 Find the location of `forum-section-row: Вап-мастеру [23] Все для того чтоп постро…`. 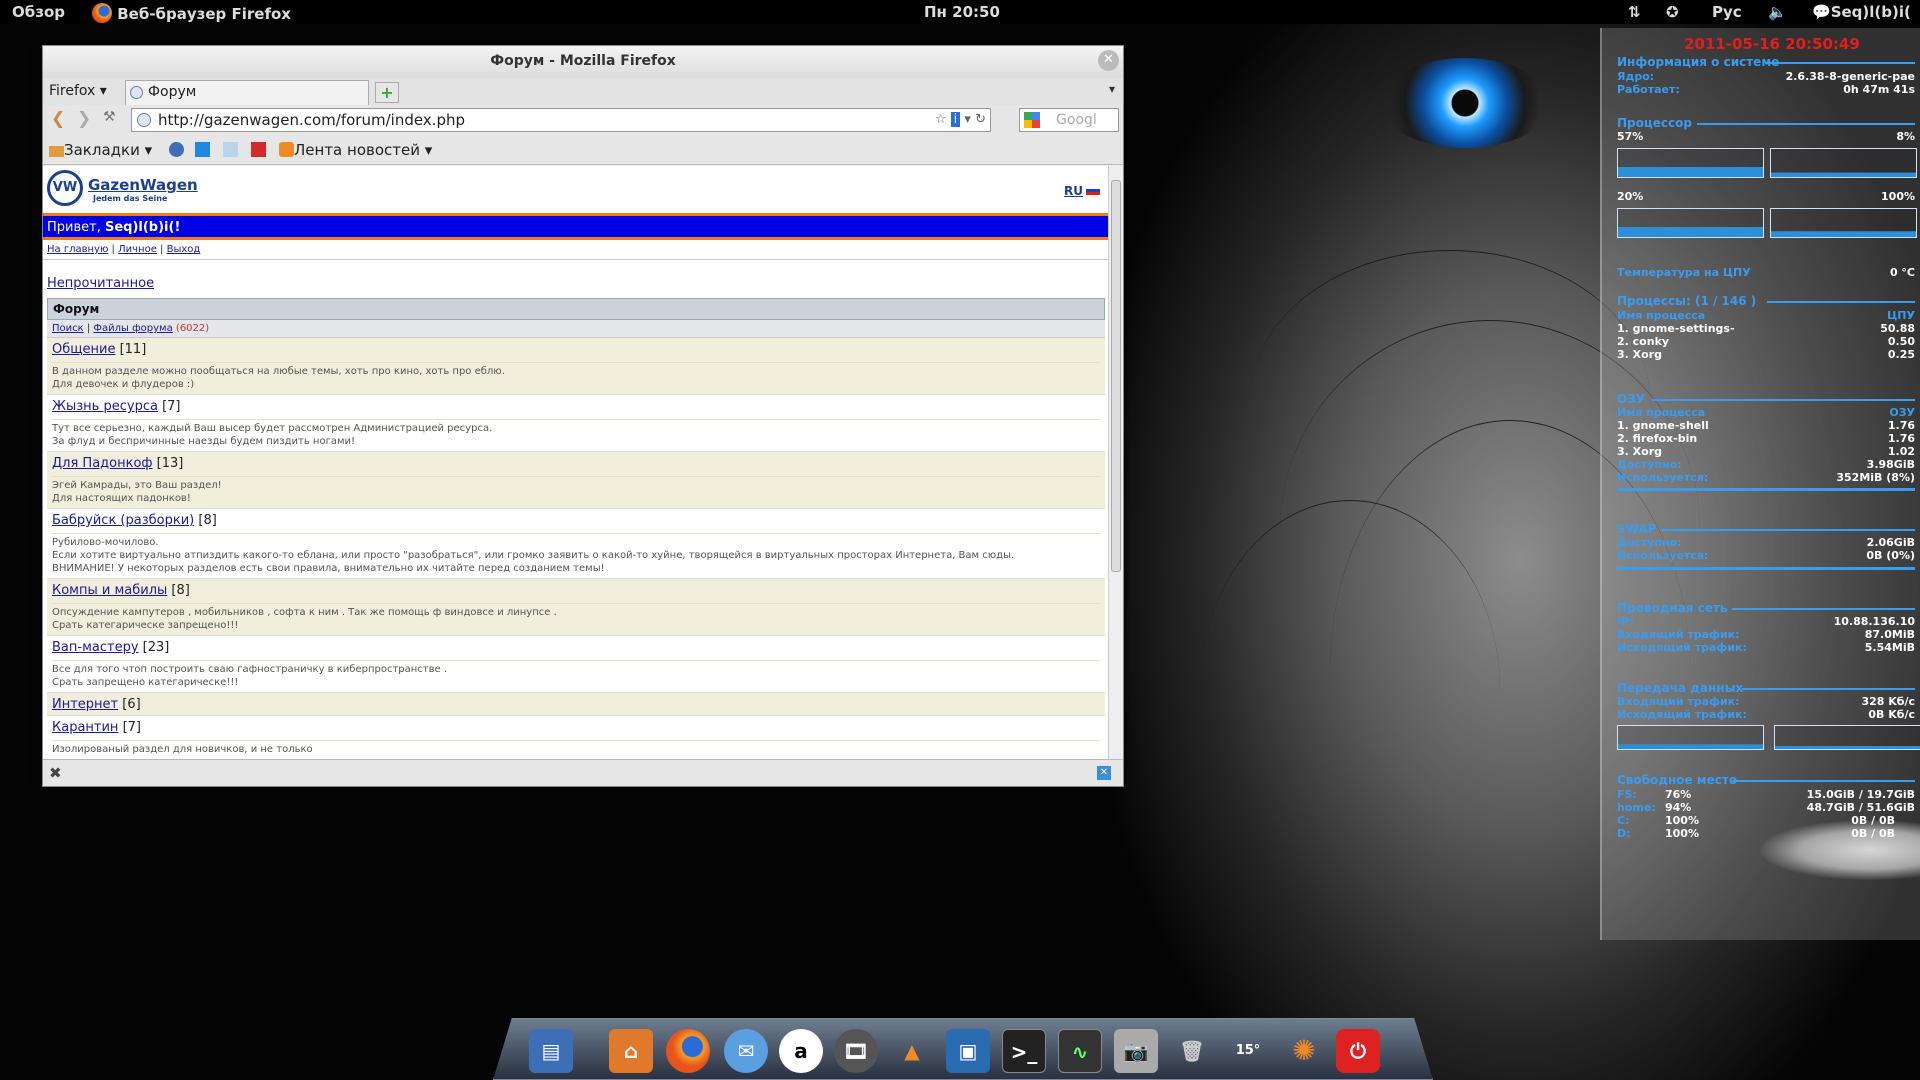

forum-section-row: Вап-мастеру [23] Все для того чтоп постро… is located at coordinates (576, 664).